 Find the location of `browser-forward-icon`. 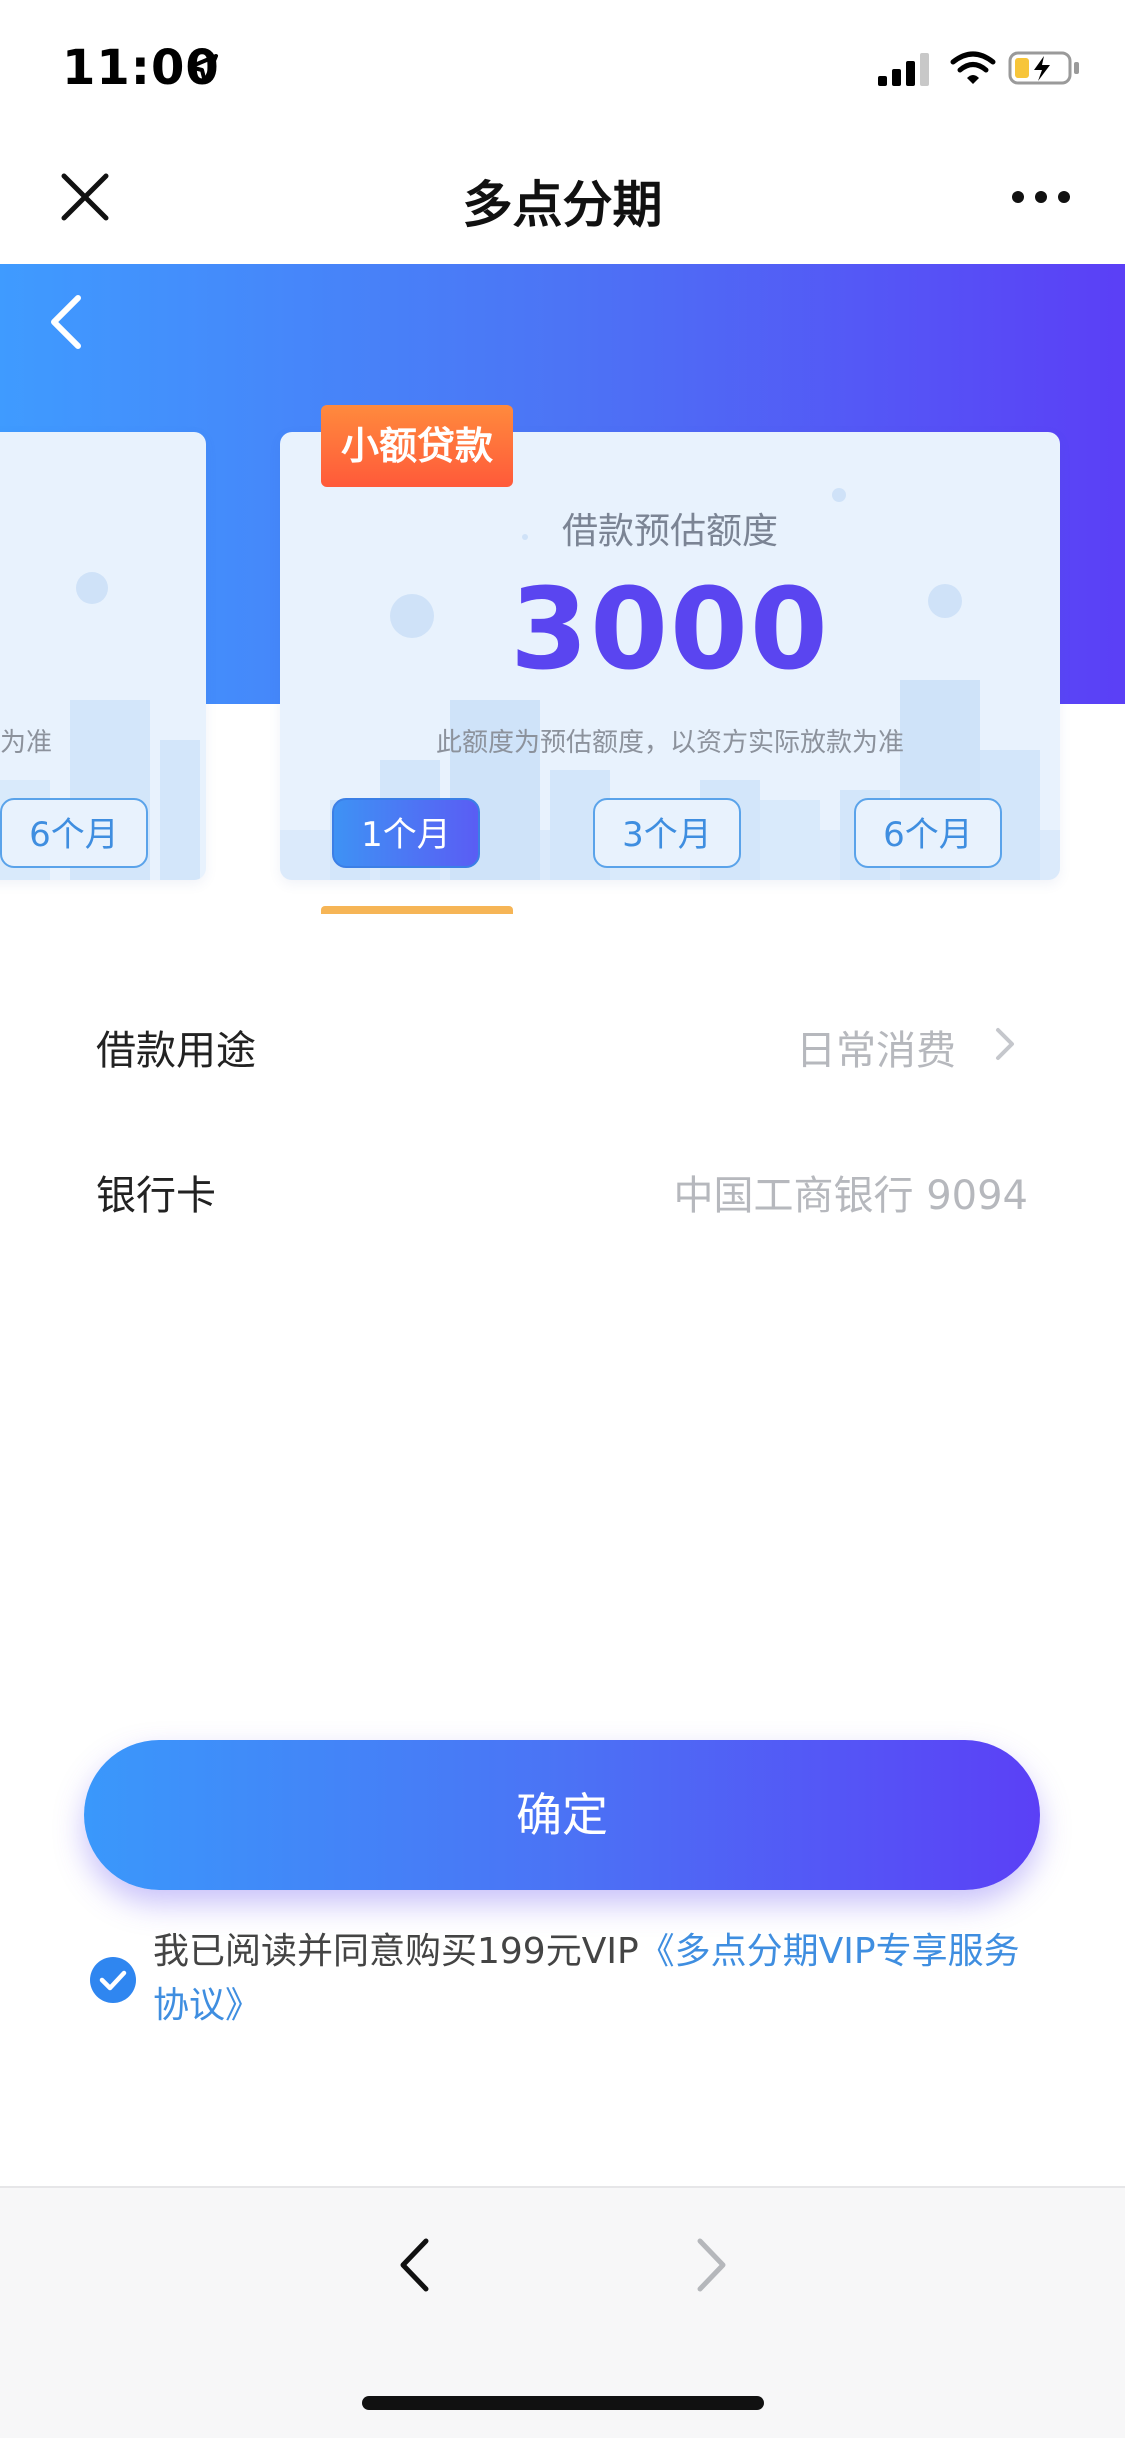

browser-forward-icon is located at coordinates (712, 2265).